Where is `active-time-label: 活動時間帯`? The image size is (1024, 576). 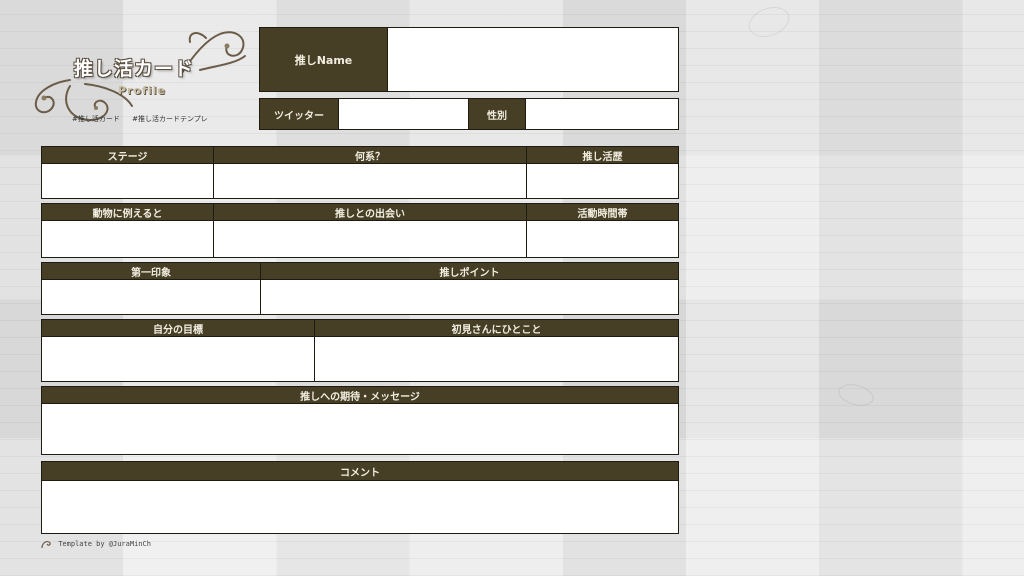
active-time-label: 活動時間帯 is located at coordinates (602, 212).